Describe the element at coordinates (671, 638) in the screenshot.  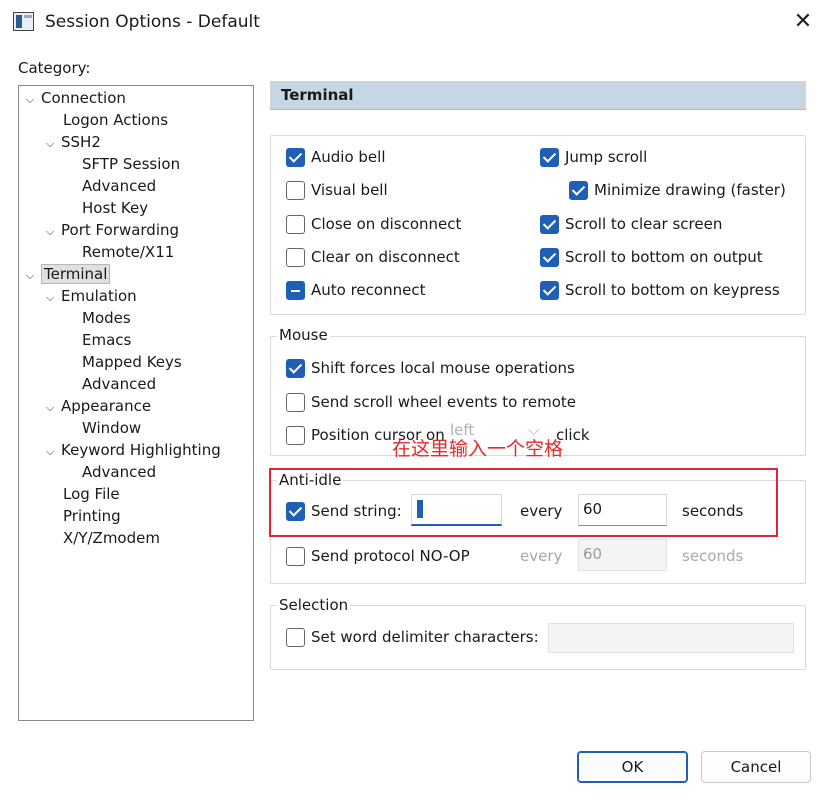
I see `word-delimiter-input` at that location.